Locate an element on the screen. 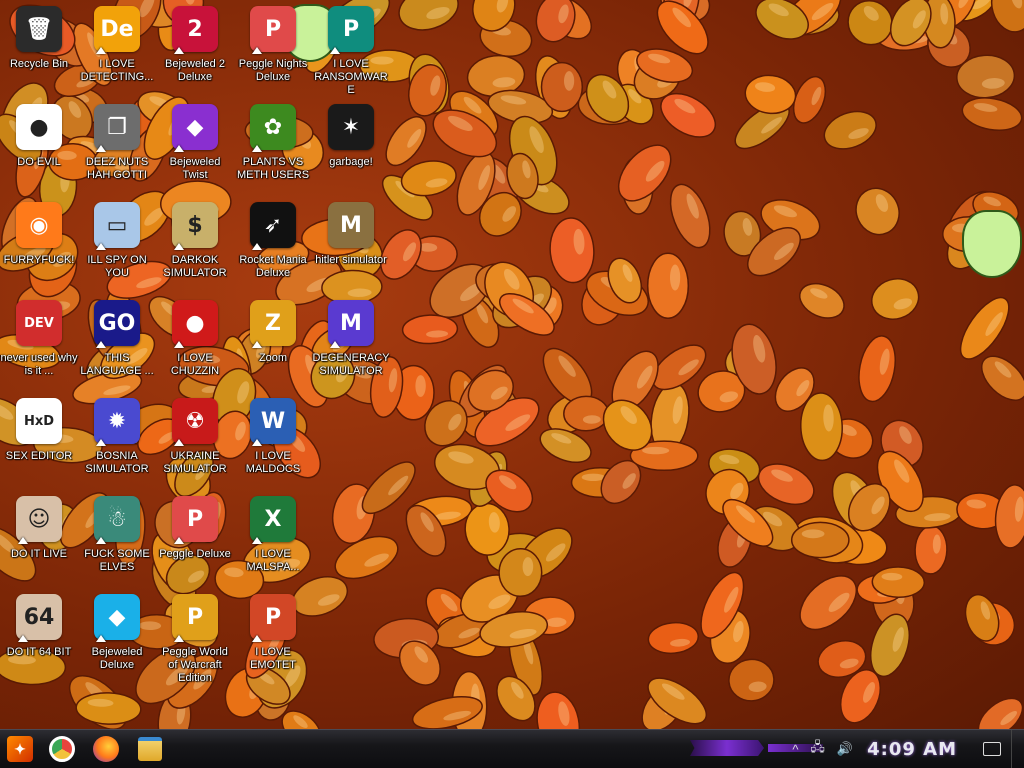 This screenshot has width=1024, height=768. clock: 4:09 AM is located at coordinates (912, 749).